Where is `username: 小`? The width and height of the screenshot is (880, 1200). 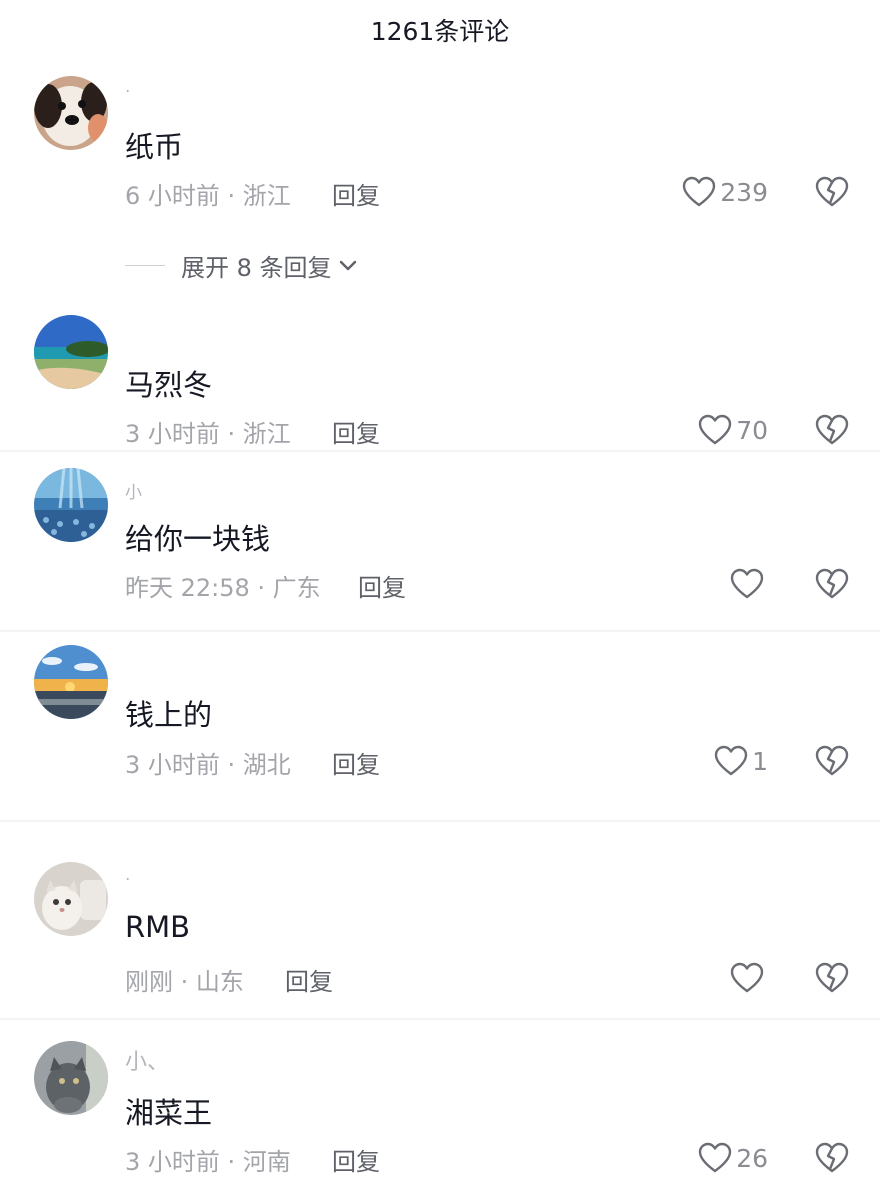
username: 小 is located at coordinates (133, 490).